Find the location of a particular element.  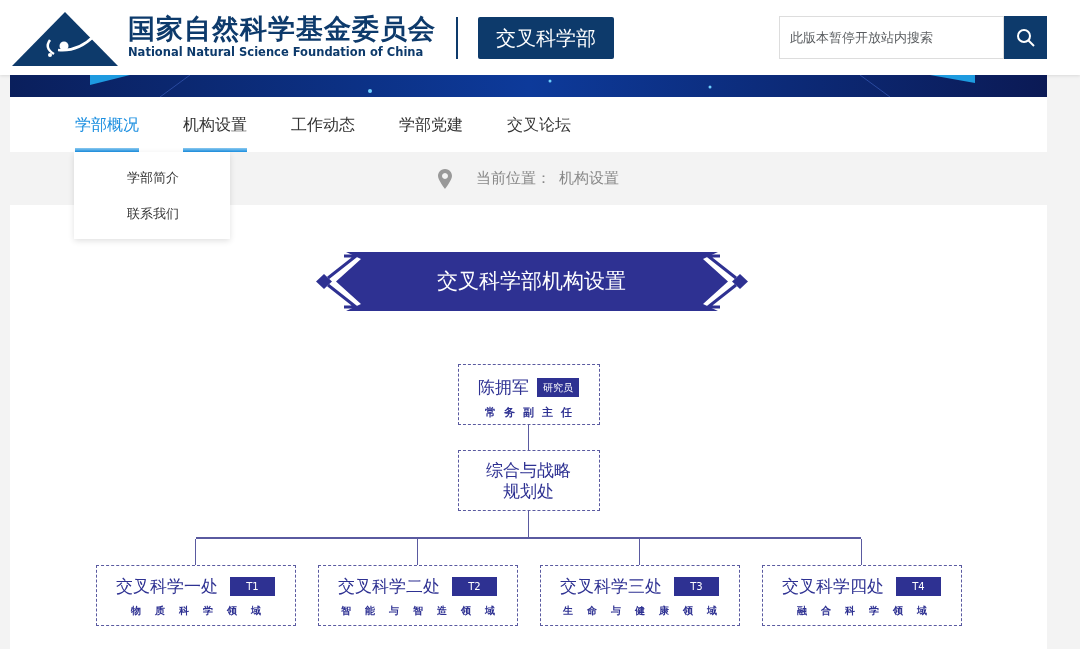

org-name: 国家自然科学基金委员会 is located at coordinates (282, 29).